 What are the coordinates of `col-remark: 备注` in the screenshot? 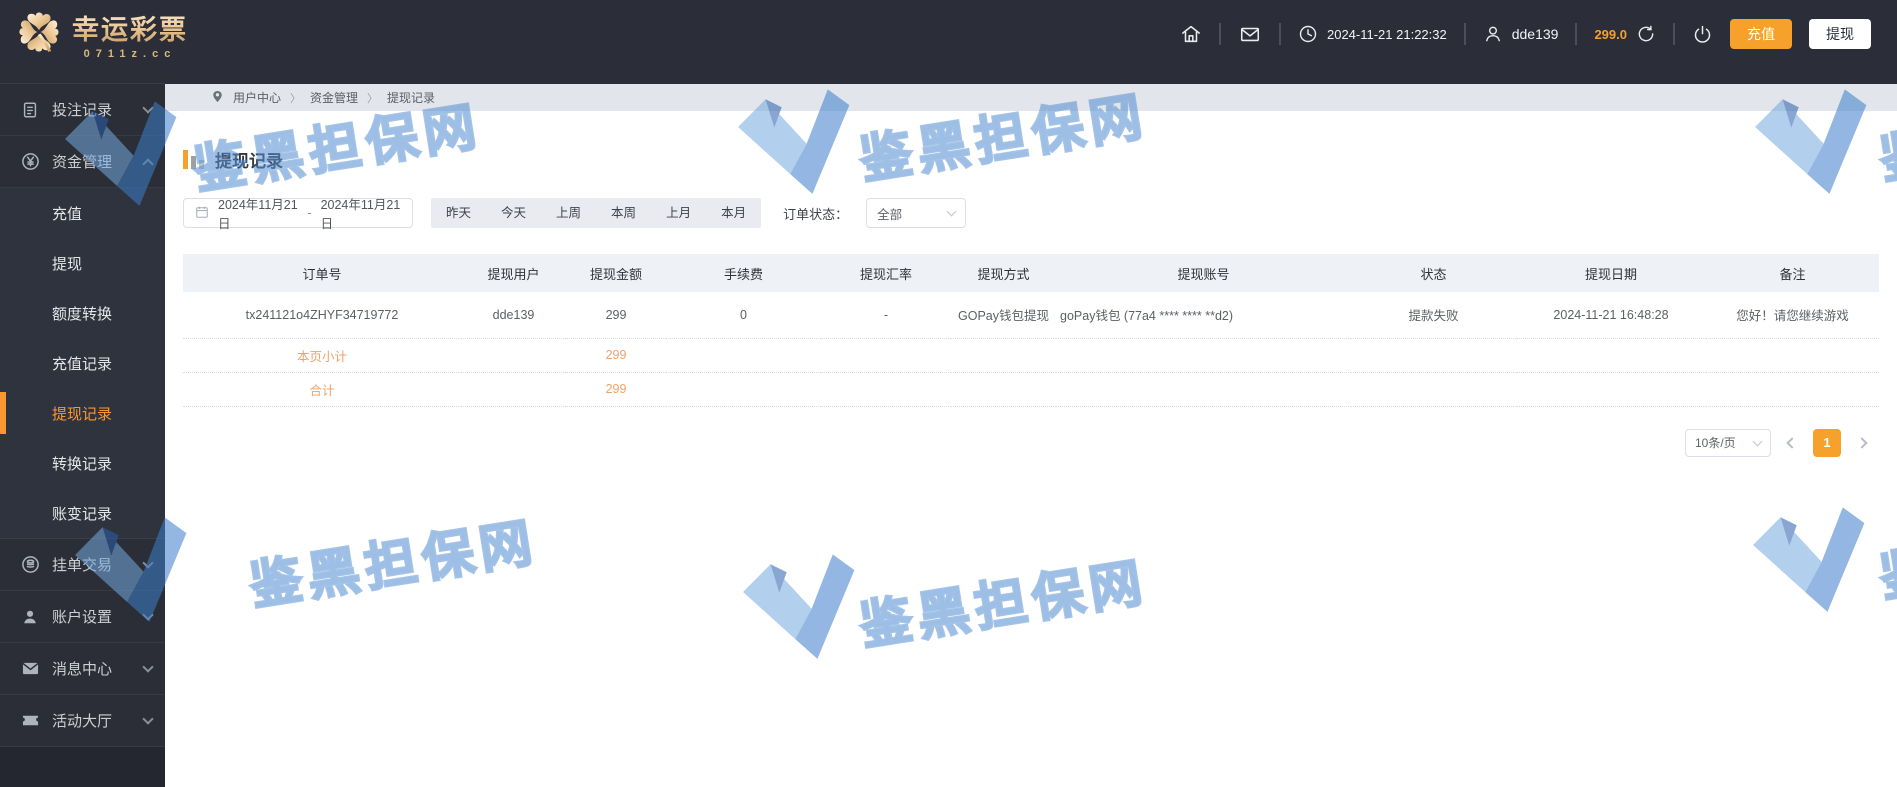 It's located at (1792, 273).